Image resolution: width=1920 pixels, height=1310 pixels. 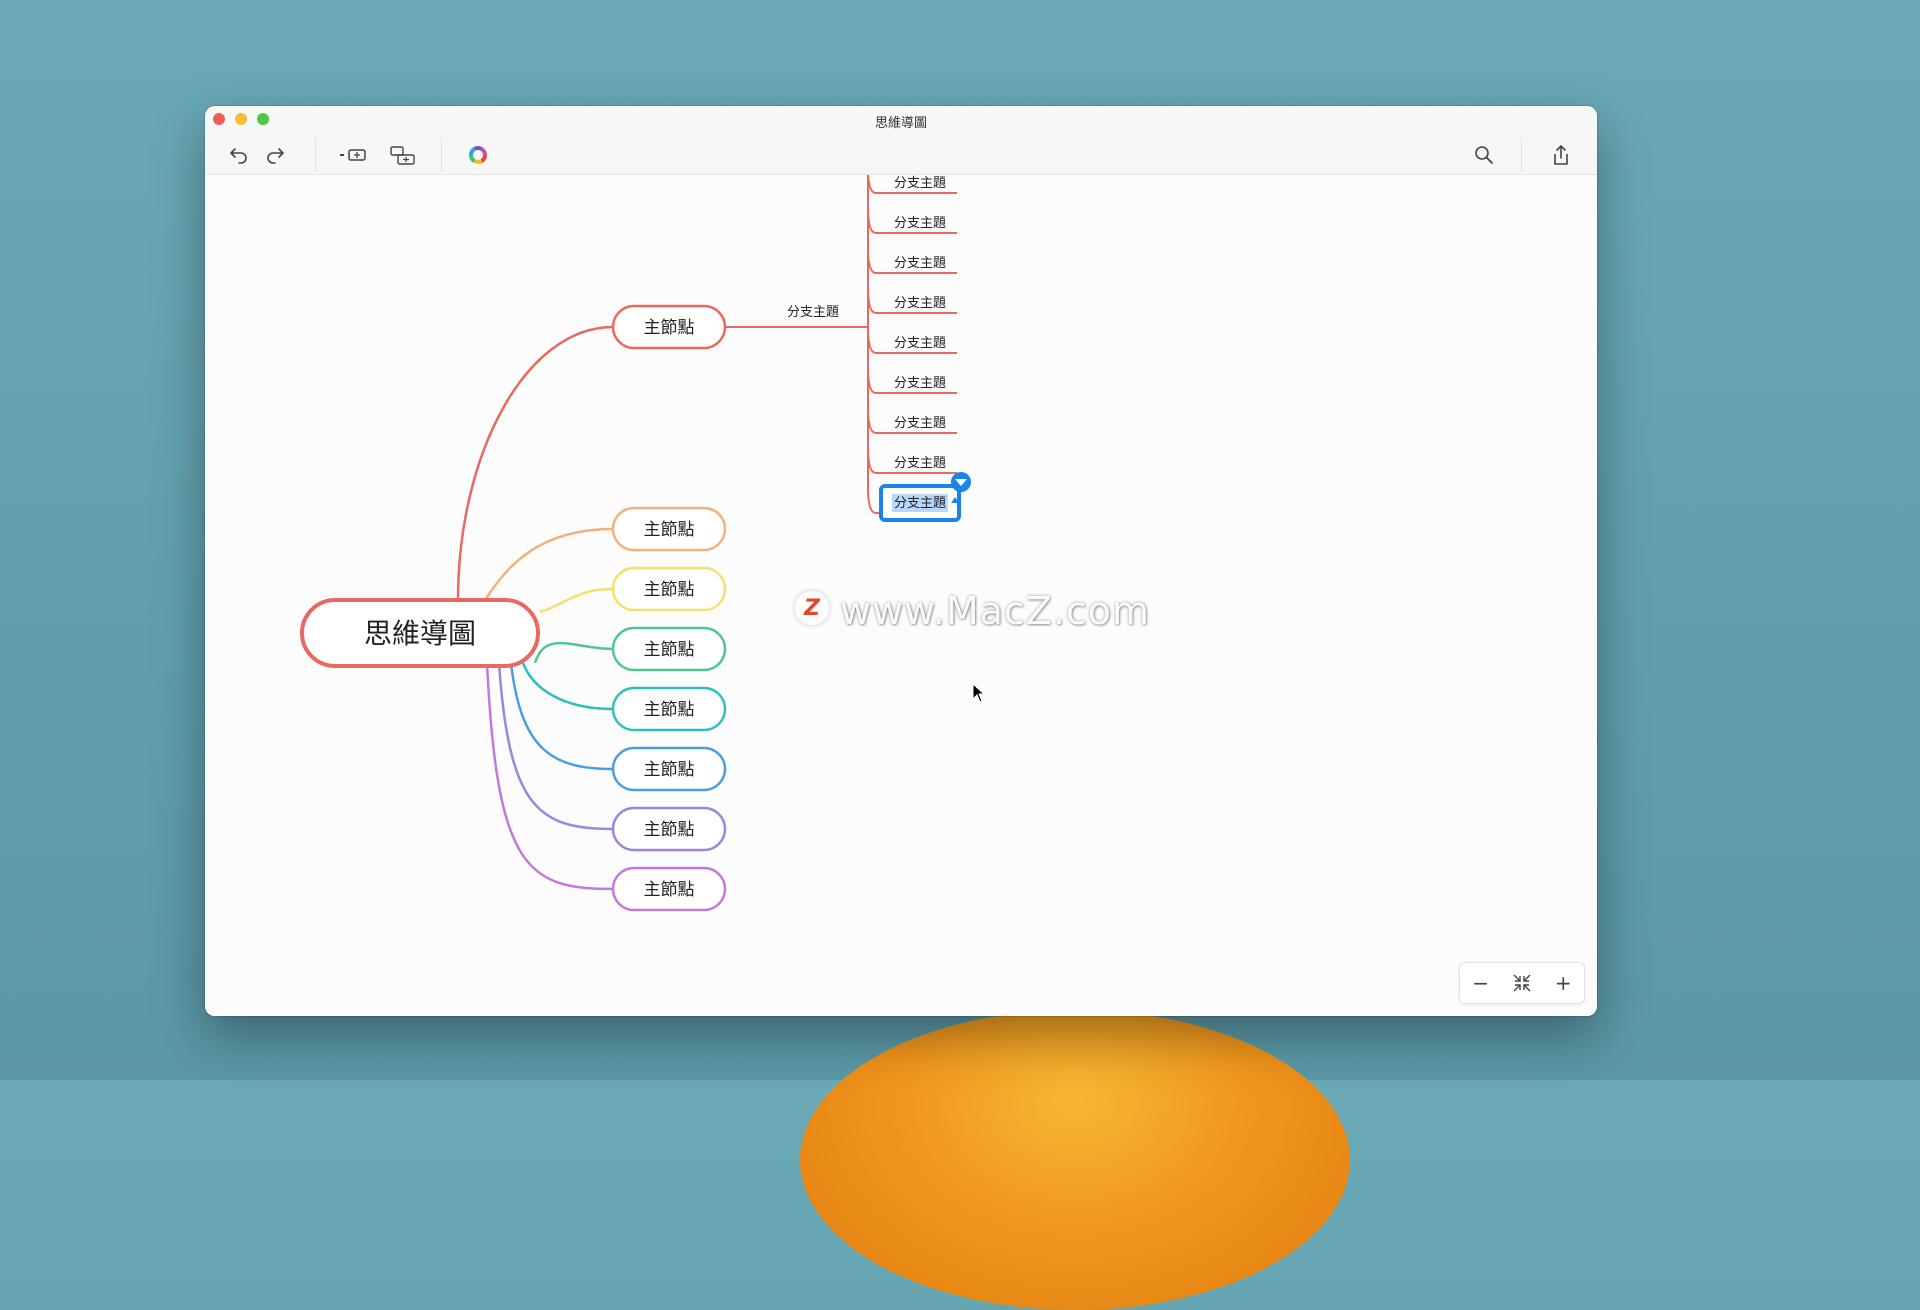 I want to click on redo-button, so click(x=275, y=155).